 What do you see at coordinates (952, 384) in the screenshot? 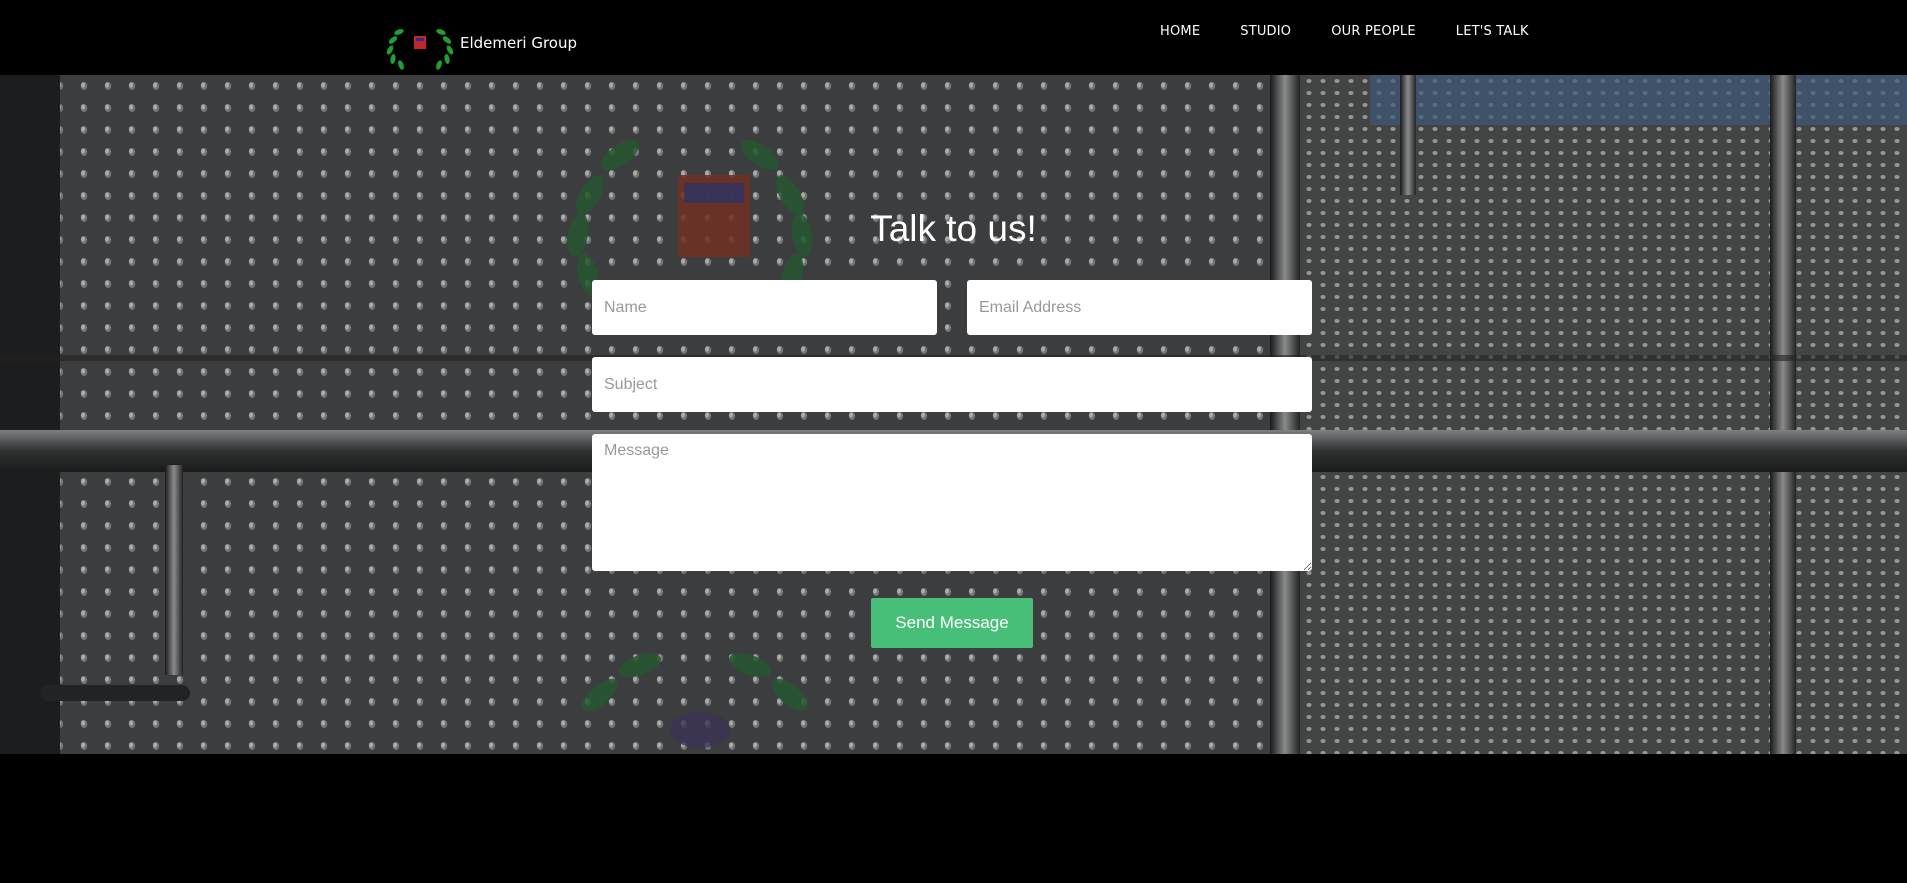
I see `subject-input` at bounding box center [952, 384].